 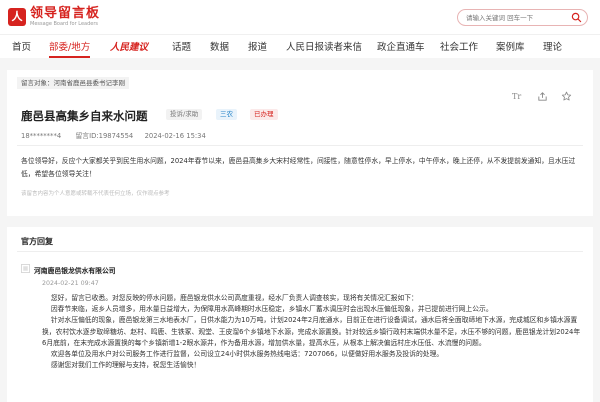 What do you see at coordinates (516, 17) in the screenshot?
I see `search-input` at bounding box center [516, 17].